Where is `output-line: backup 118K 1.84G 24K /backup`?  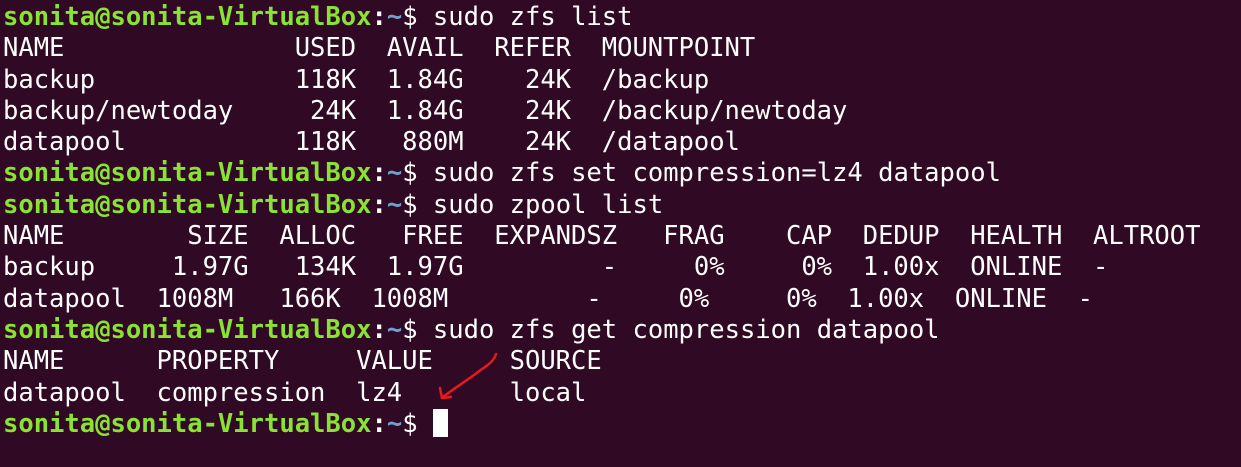 output-line: backup 118K 1.84G 24K /backup is located at coordinates (356, 79).